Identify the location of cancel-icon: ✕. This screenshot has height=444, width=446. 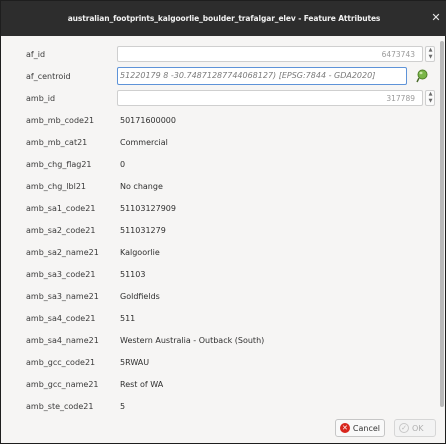
(345, 428).